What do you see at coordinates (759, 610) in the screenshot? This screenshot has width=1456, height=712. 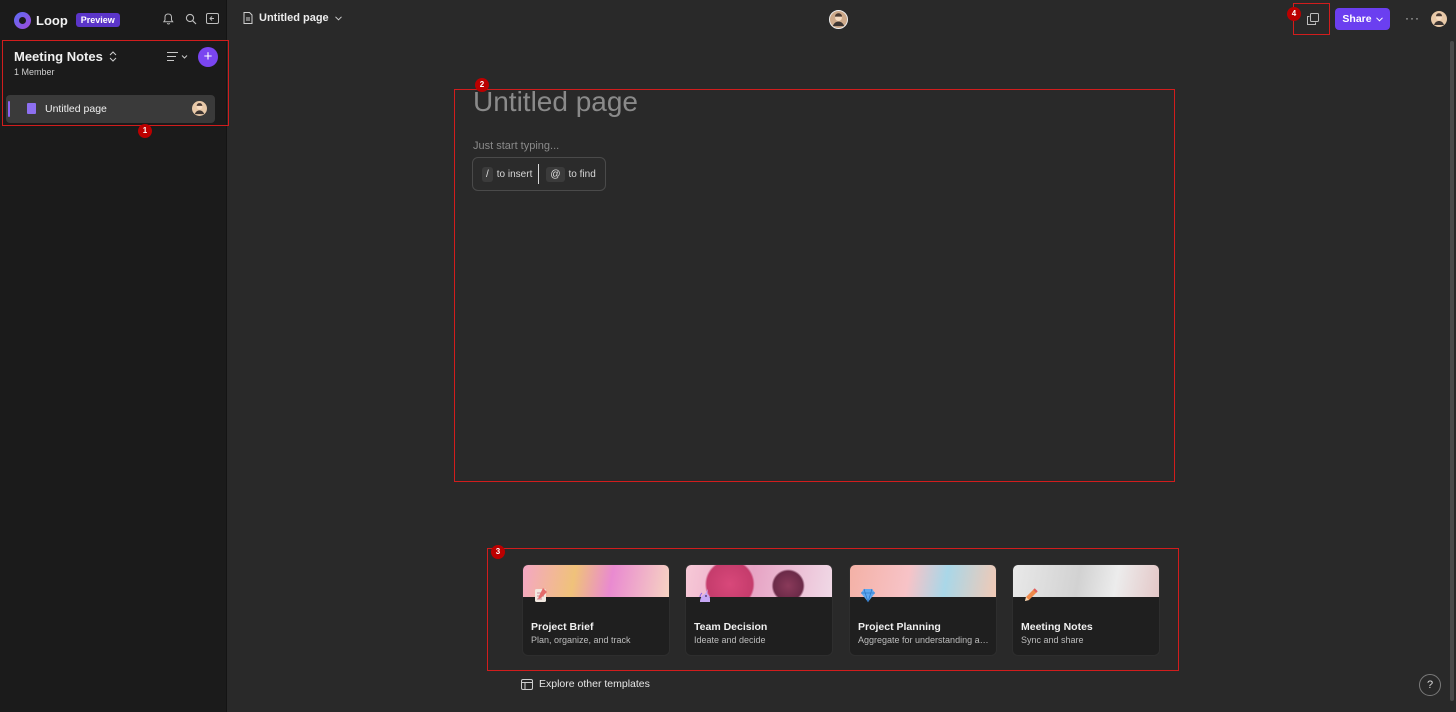 I see `template-card-team-decision: Team Decision Ideate and decide` at bounding box center [759, 610].